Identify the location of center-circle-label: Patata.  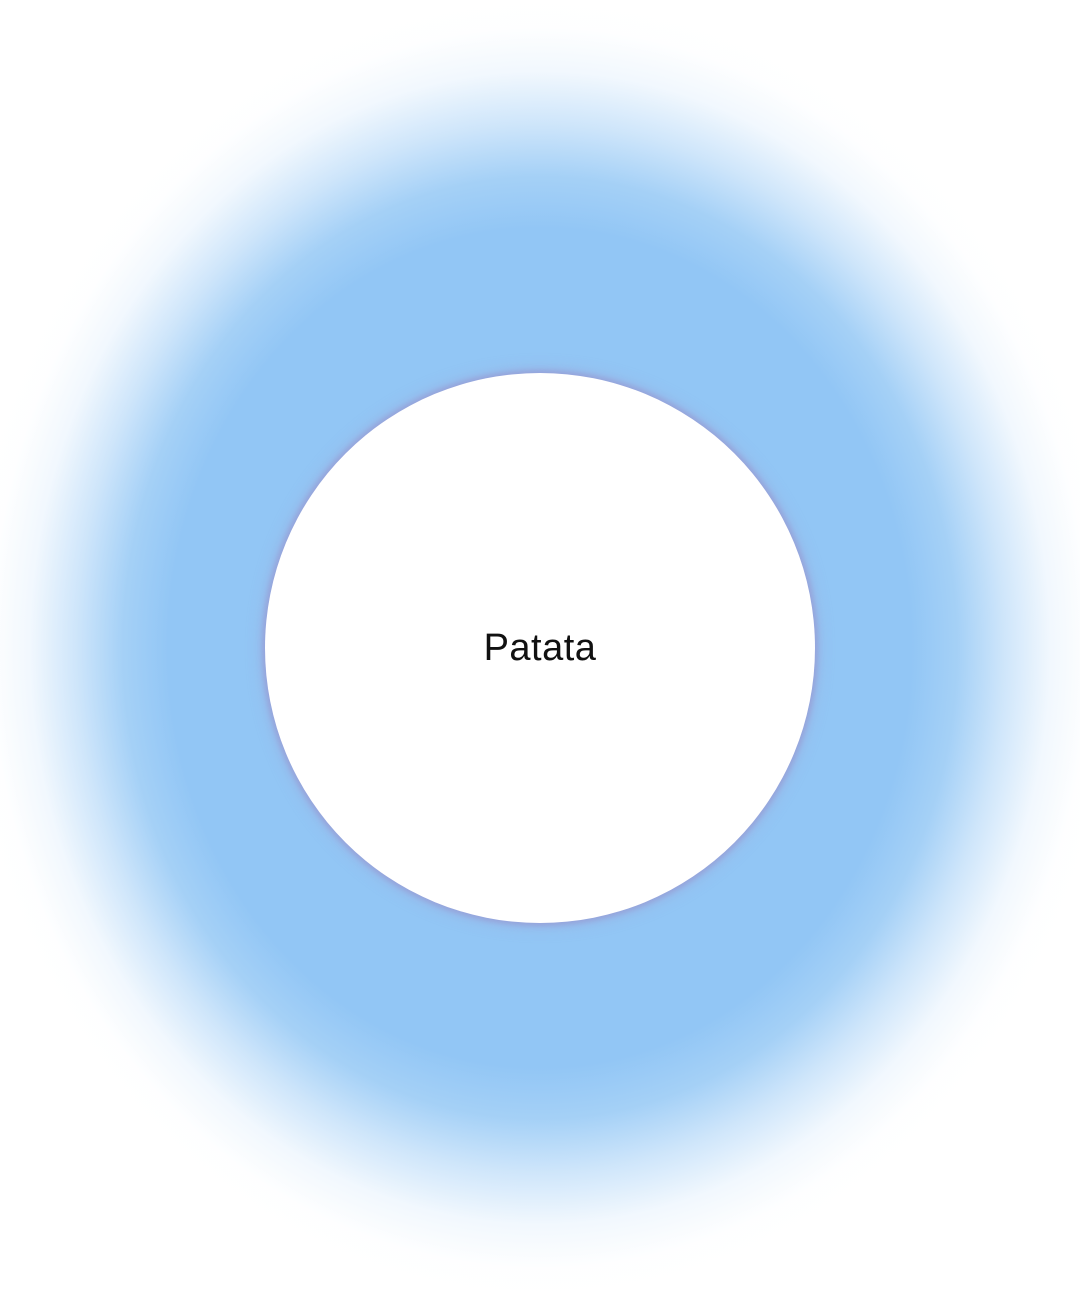
(540, 647).